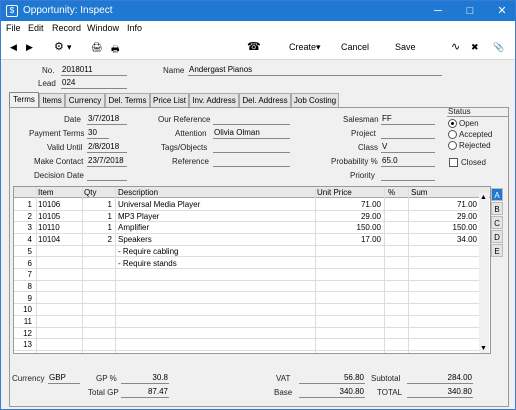  What do you see at coordinates (247, 299) in the screenshot?
I see `table-row: 9` at bounding box center [247, 299].